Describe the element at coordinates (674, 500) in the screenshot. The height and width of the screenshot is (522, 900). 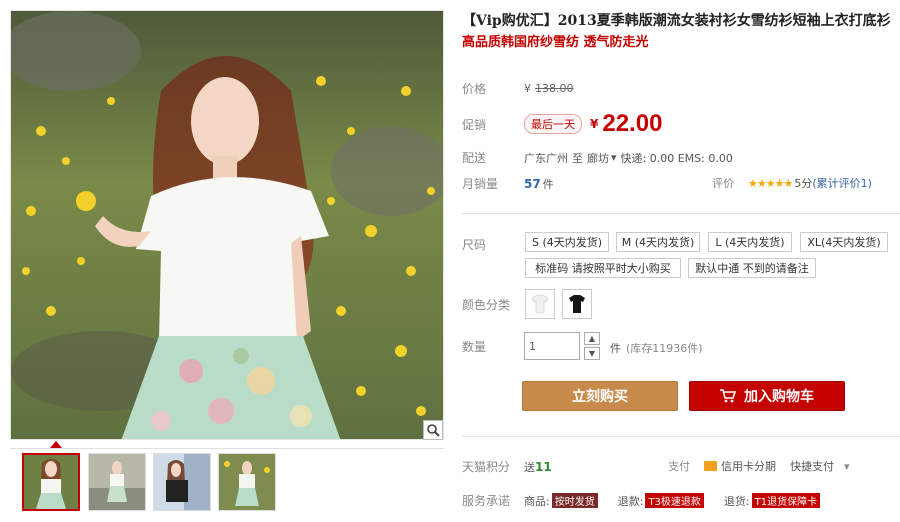
I see `service-refund-badge: T3极速退款` at that location.